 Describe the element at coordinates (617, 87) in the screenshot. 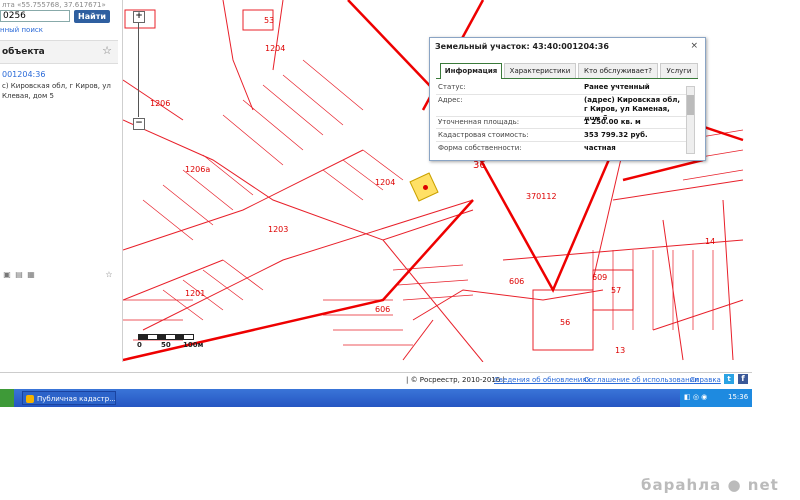

I see `row-value: Ранее учтенный` at that location.